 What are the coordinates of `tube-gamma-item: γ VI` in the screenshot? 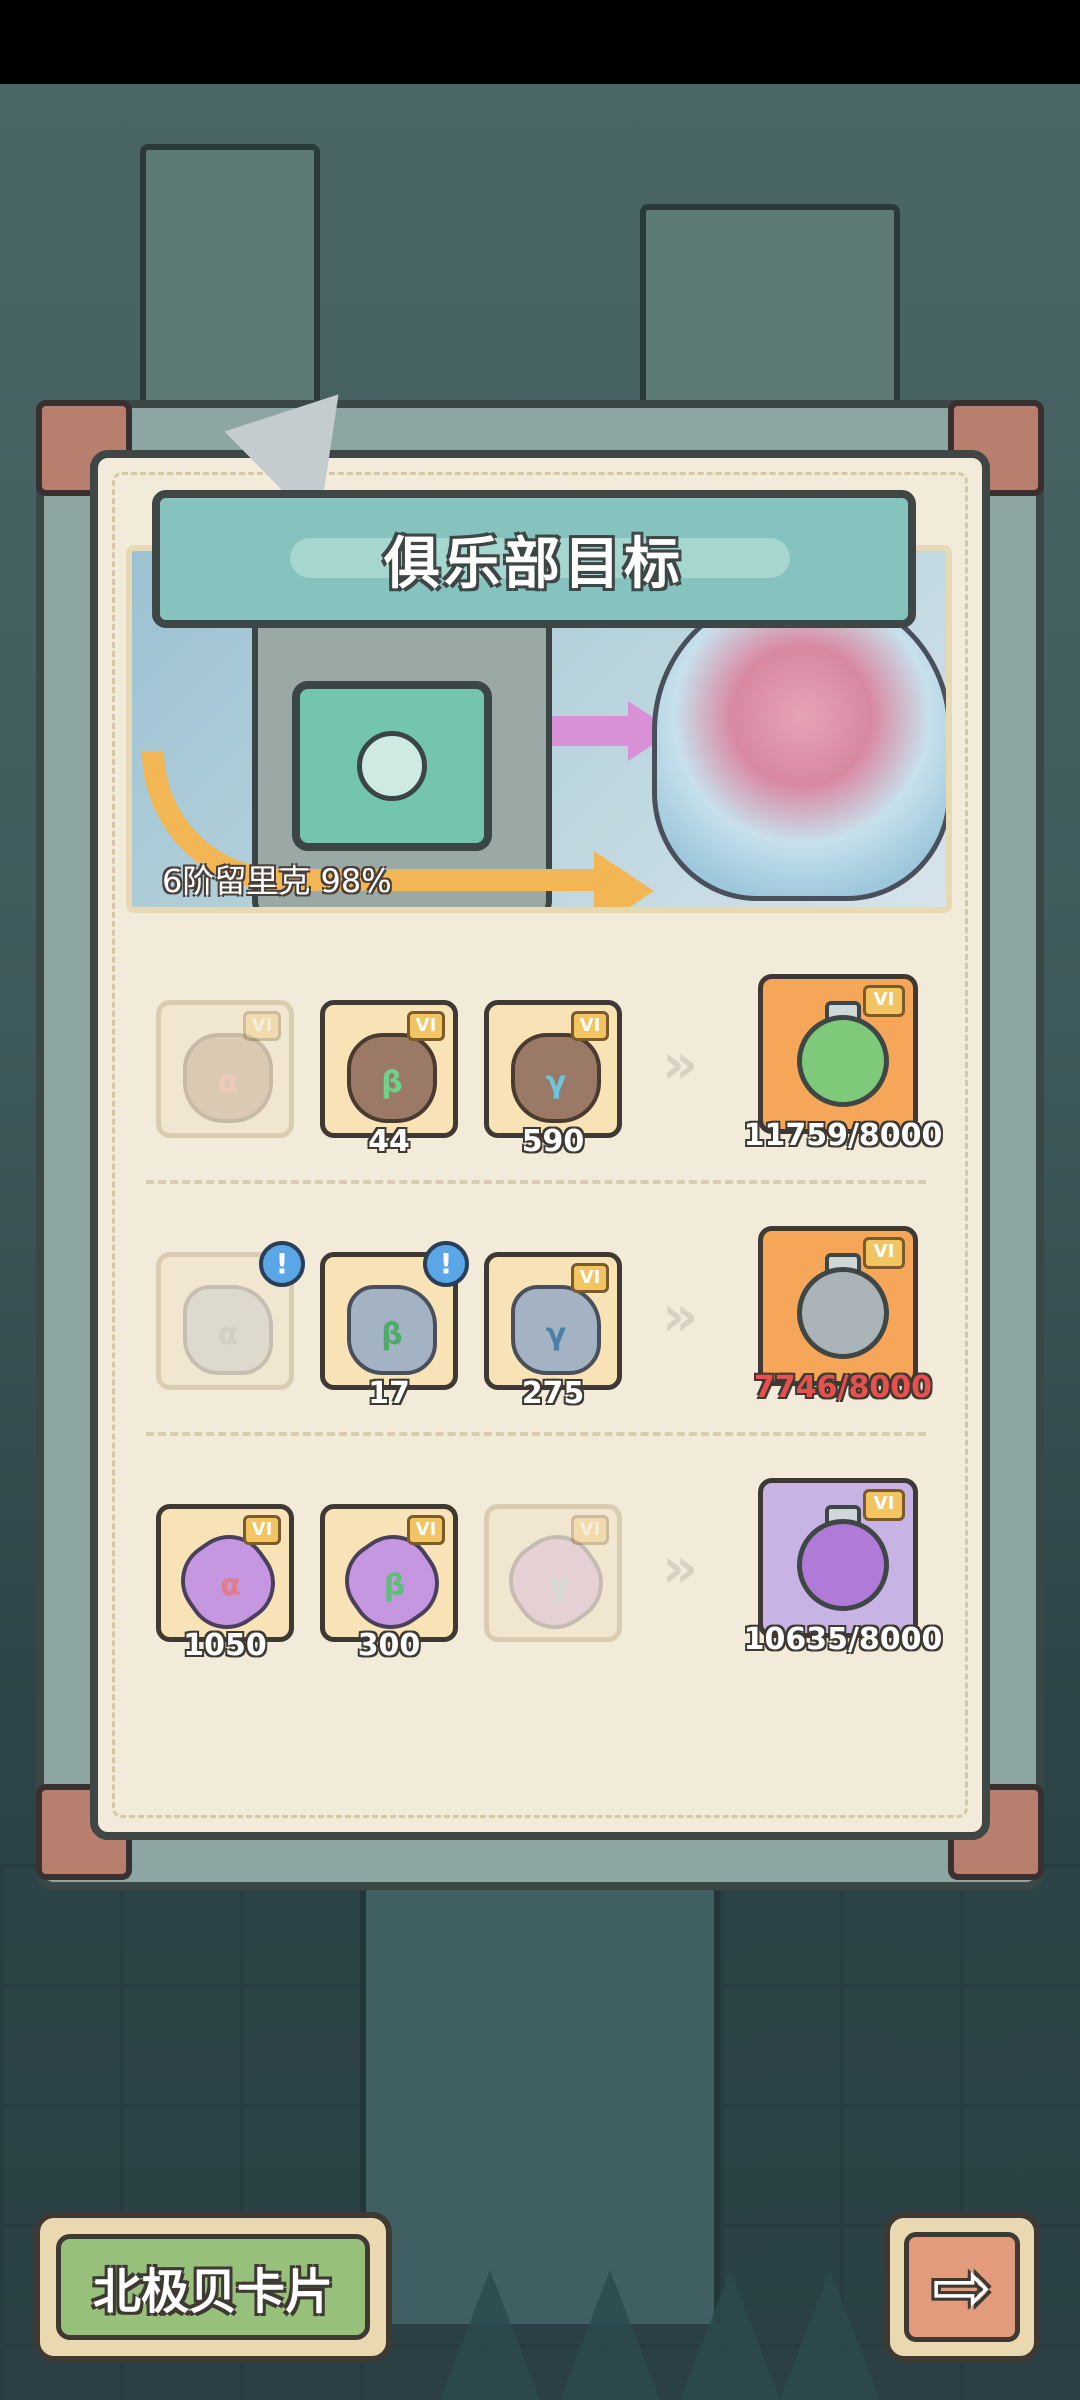 It's located at (553, 1574).